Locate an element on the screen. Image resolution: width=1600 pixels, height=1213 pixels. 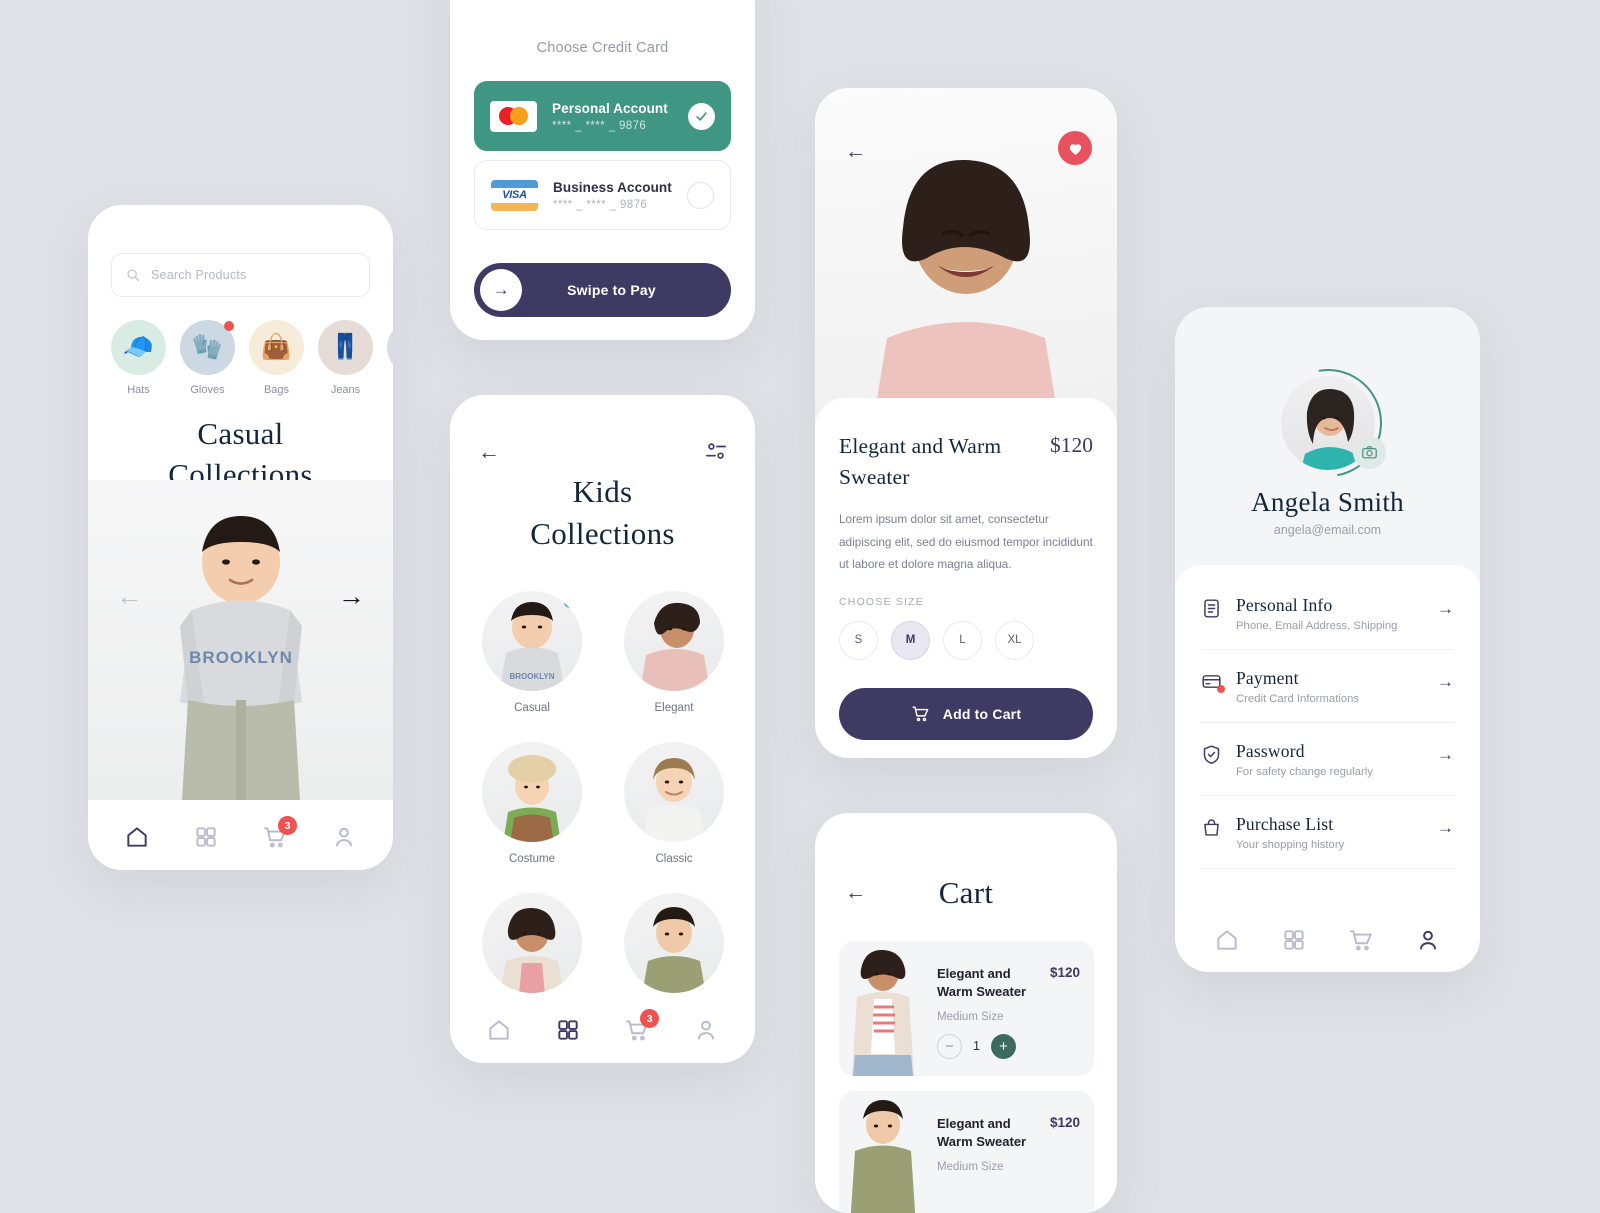
swipe-knob: → is located at coordinates (501, 290).